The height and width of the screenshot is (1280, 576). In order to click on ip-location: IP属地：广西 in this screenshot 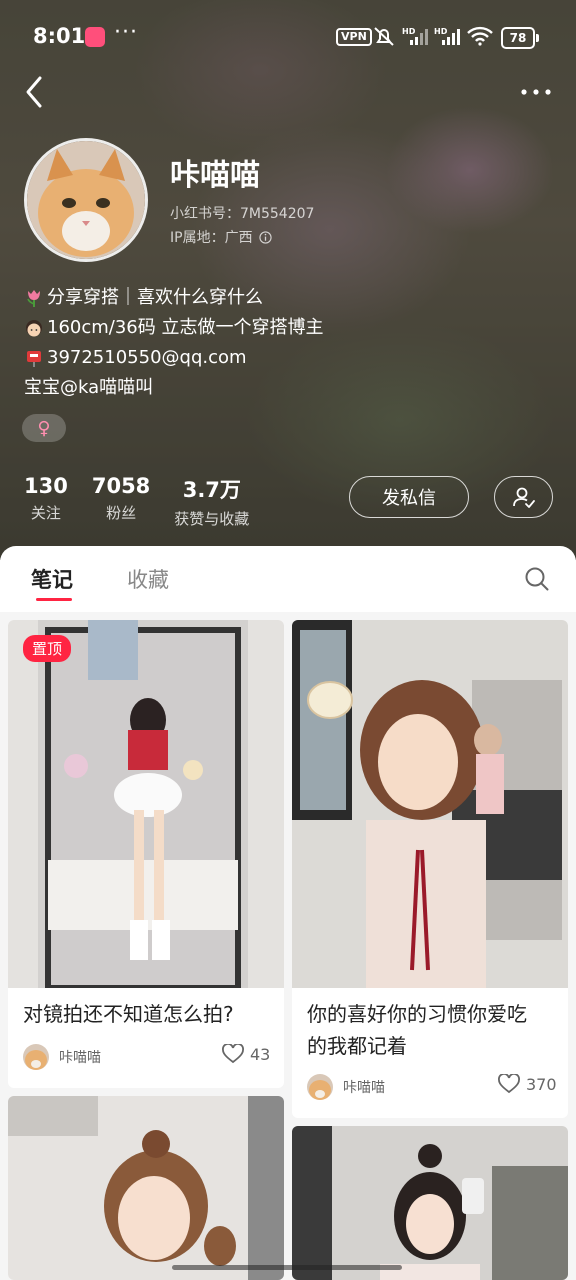, I will do `click(221, 237)`.